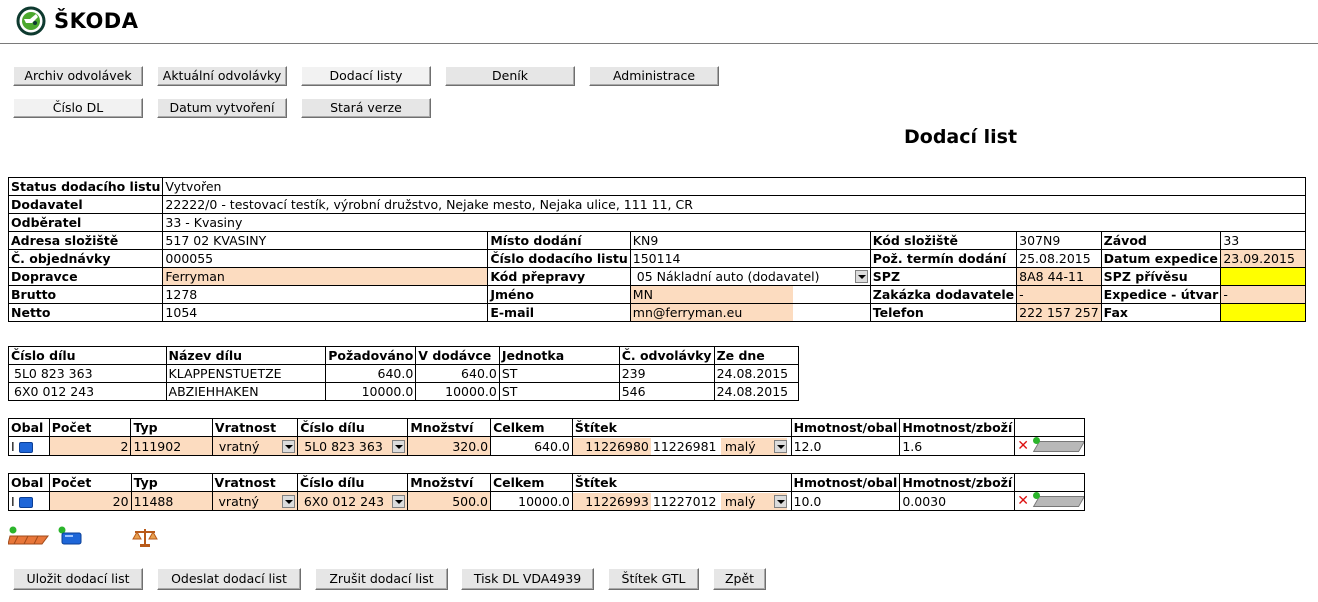 This screenshot has height=602, width=1318. Describe the element at coordinates (85, 240) in the screenshot. I see `adresa-label: Adresa složiště` at that location.